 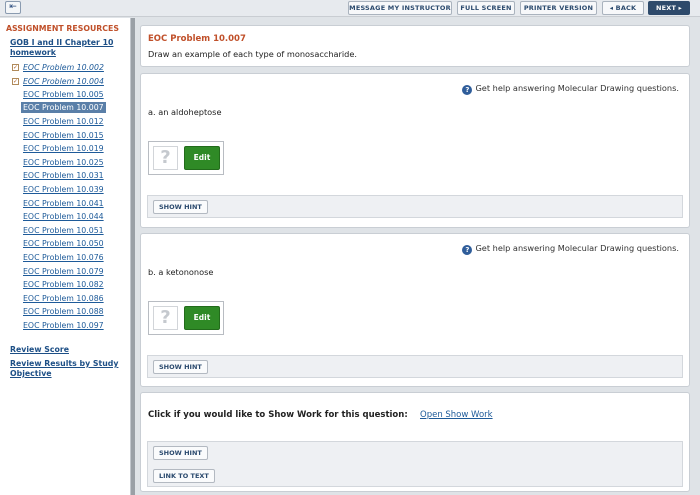 I want to click on resources-bar: SHOW HINT LINK TO TEXT, so click(x=415, y=464).